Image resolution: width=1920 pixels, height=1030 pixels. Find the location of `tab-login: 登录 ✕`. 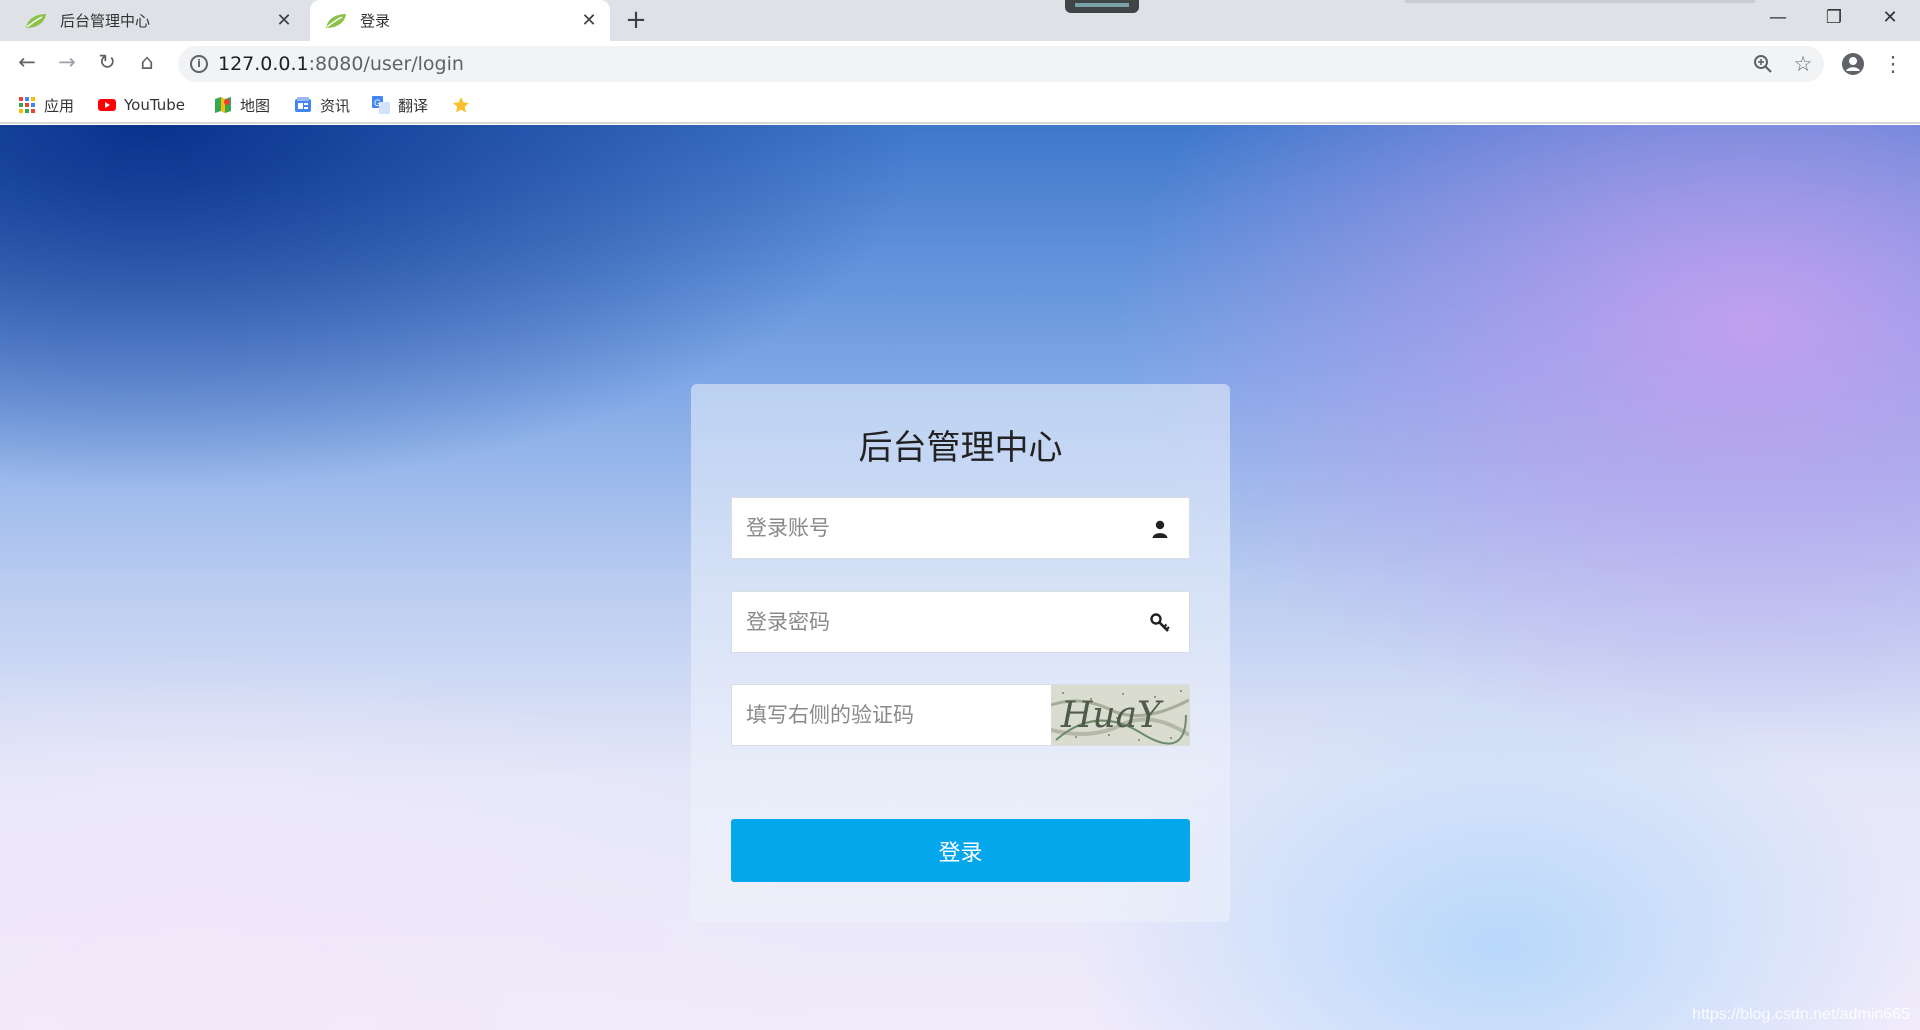

tab-login: 登录 ✕ is located at coordinates (460, 20).